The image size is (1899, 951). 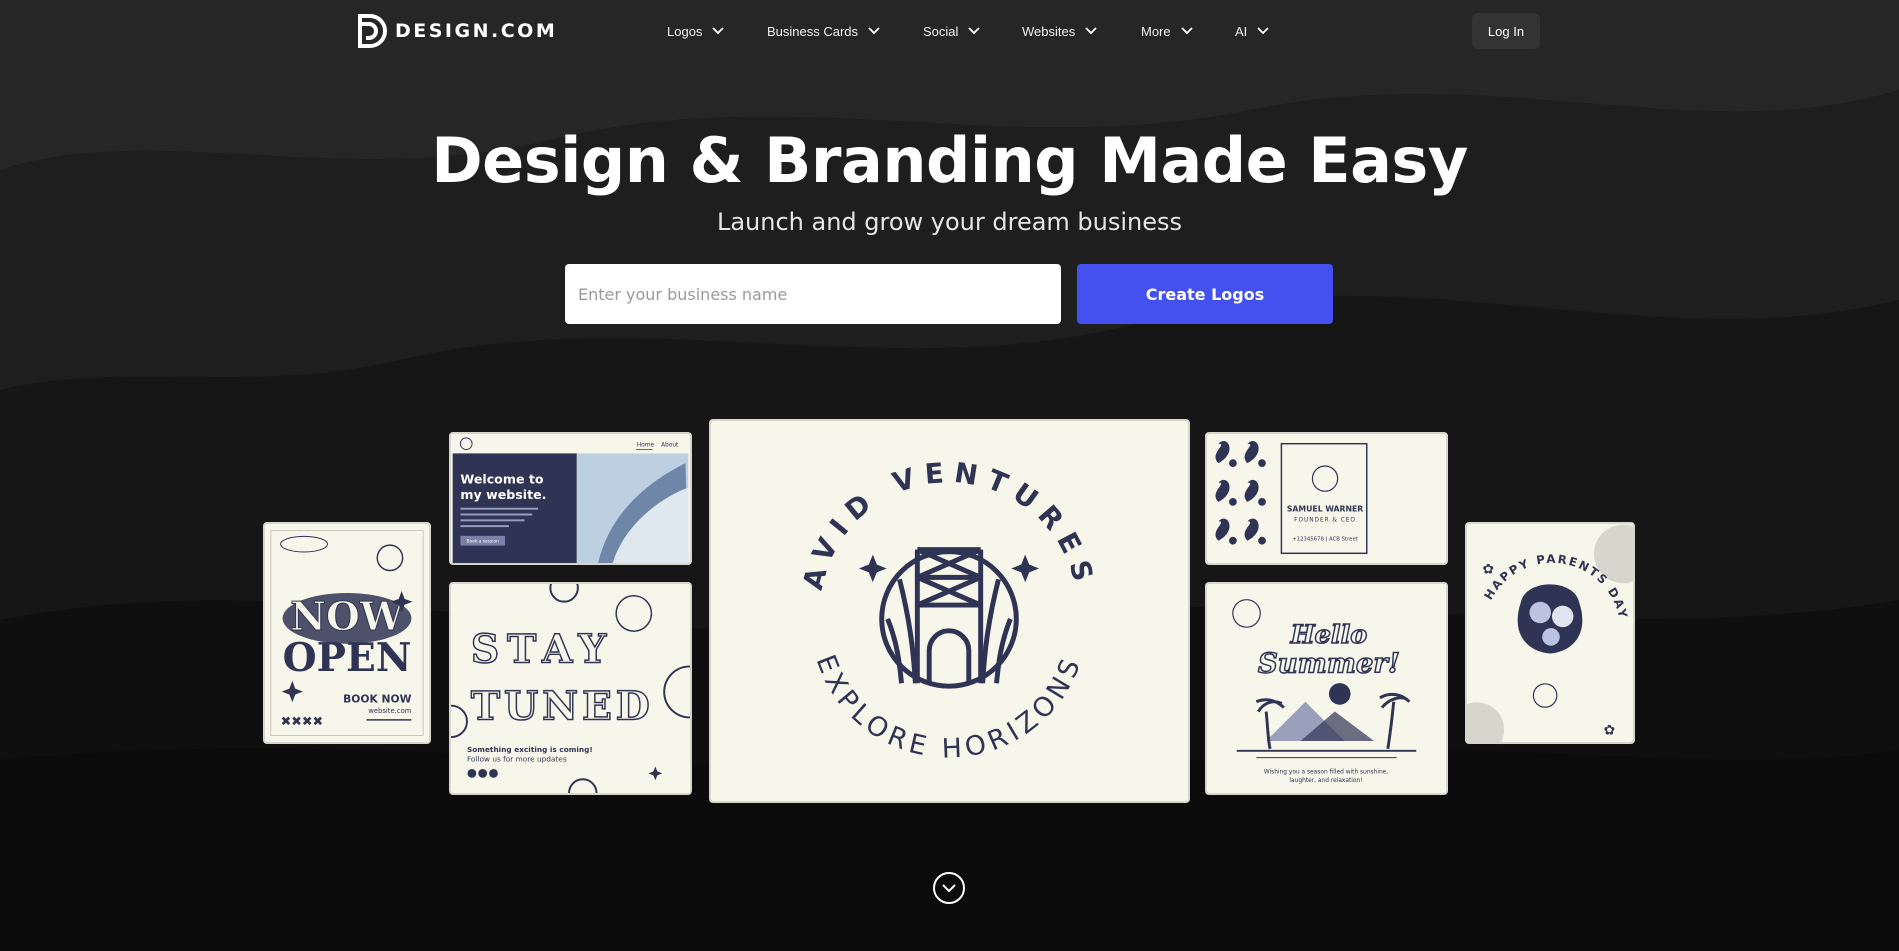 I want to click on nav-business-cards-label: Business Cards, so click(x=813, y=31).